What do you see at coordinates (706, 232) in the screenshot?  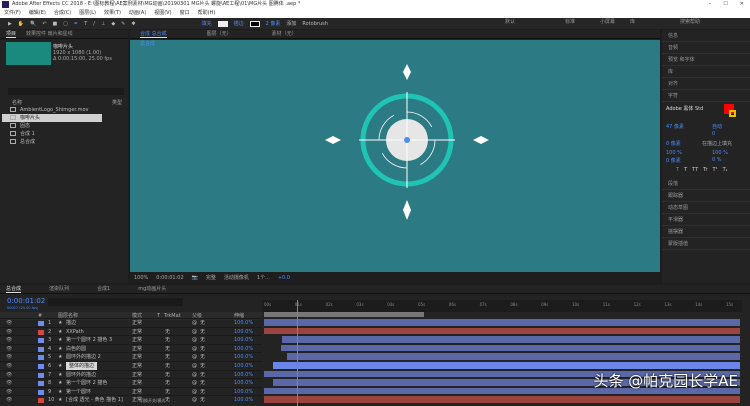 I see `panel-wiggler: 摇摆器` at bounding box center [706, 232].